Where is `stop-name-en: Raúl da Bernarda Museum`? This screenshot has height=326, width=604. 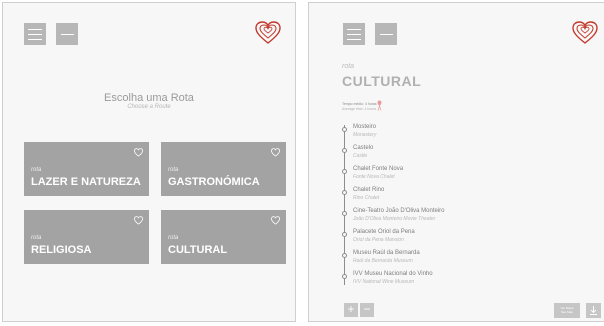 stop-name-en: Raúl da Bernarda Museum is located at coordinates (383, 261).